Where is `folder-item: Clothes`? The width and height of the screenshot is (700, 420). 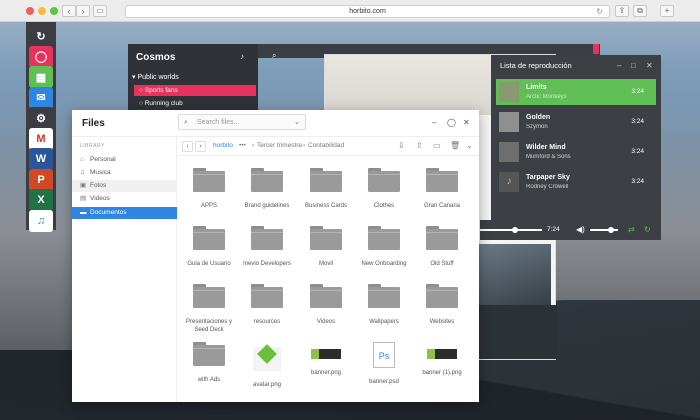
folder-item: Clothes is located at coordinates (384, 189).